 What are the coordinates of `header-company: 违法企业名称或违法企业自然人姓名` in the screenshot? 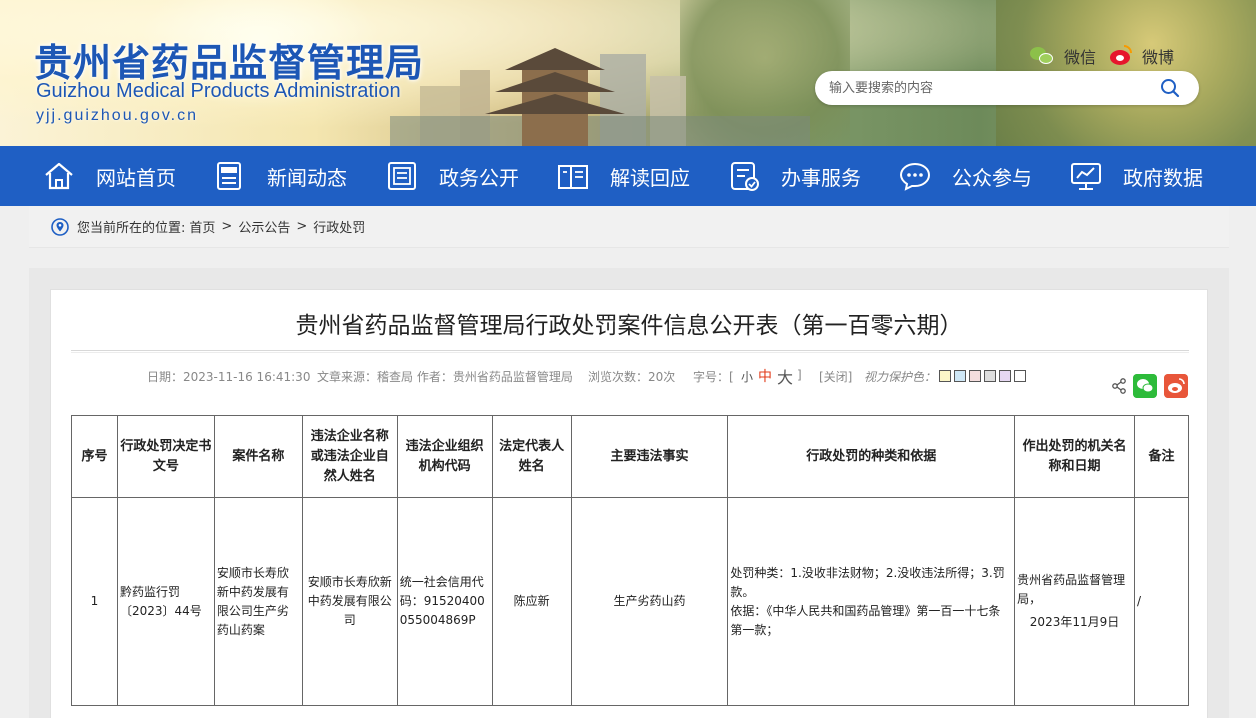 It's located at (349, 456).